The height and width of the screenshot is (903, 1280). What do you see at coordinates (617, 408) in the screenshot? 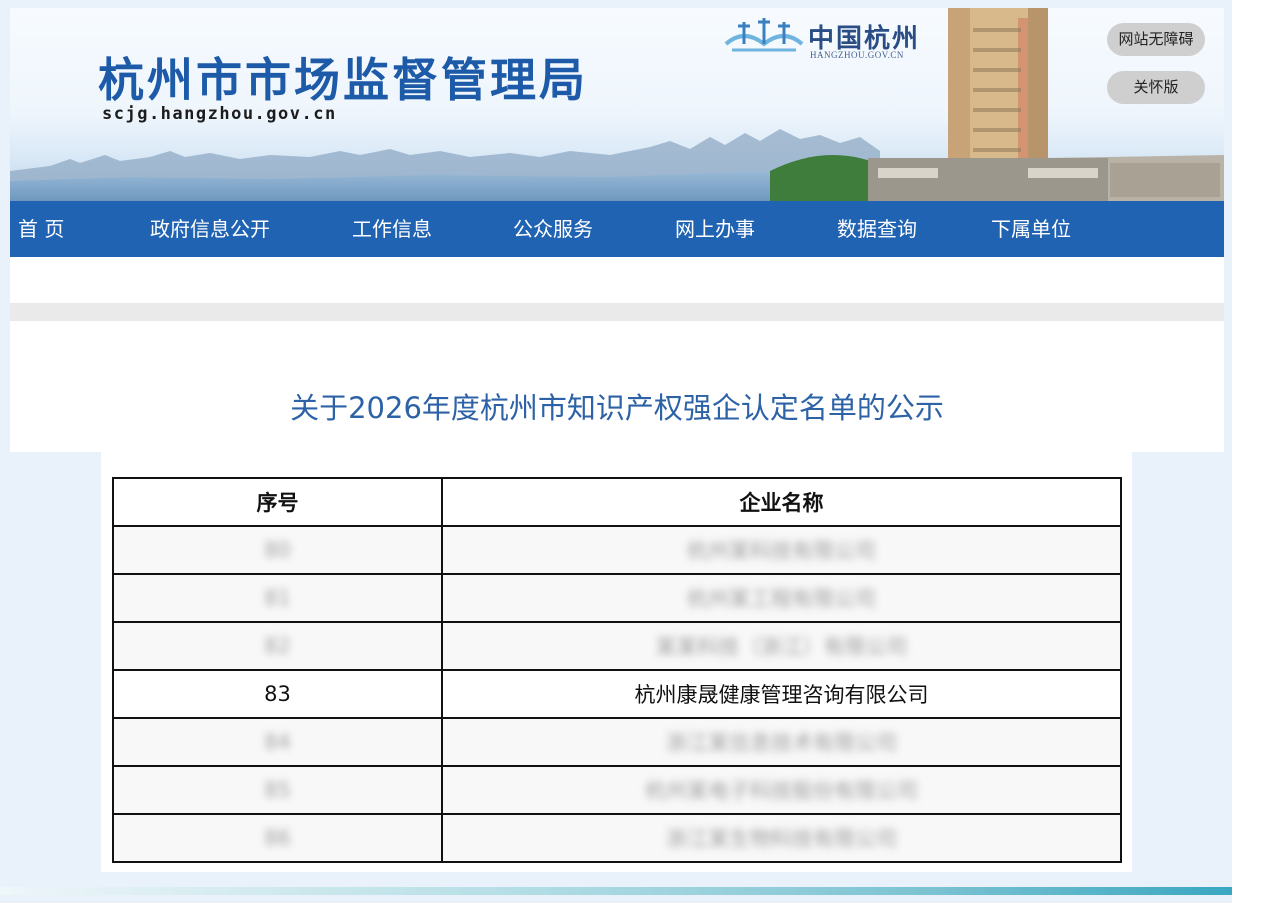
I see `article-title: 关于2026年度杭州市知识产权强企认定名单的公示` at bounding box center [617, 408].